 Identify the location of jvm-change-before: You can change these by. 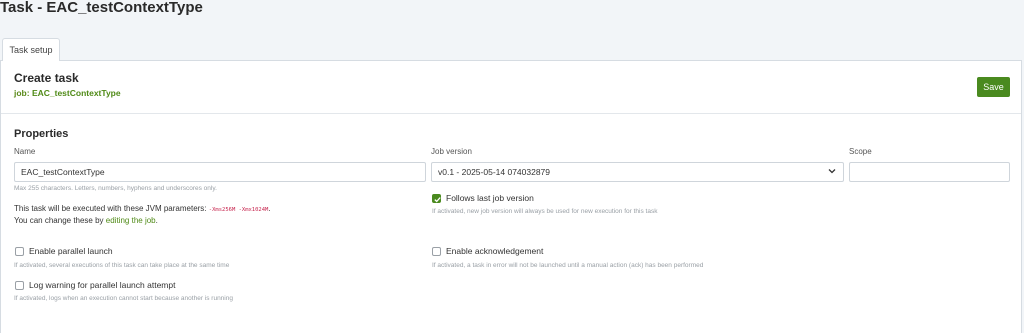
(59, 220).